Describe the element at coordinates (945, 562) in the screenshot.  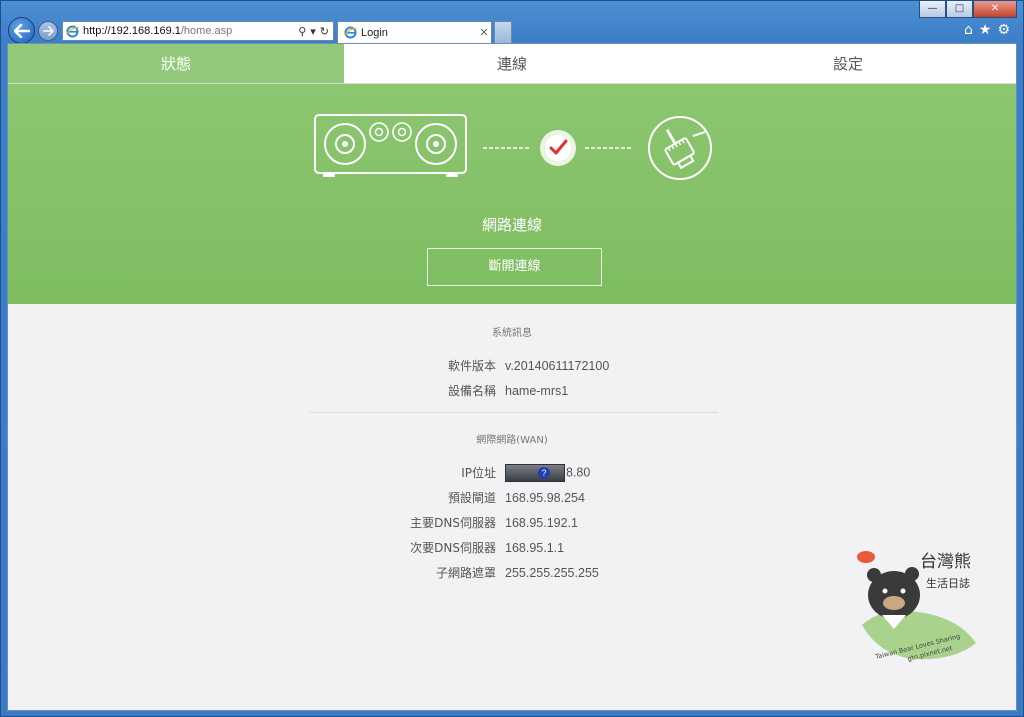
I see `watermark-brand: 台灣熊` at that location.